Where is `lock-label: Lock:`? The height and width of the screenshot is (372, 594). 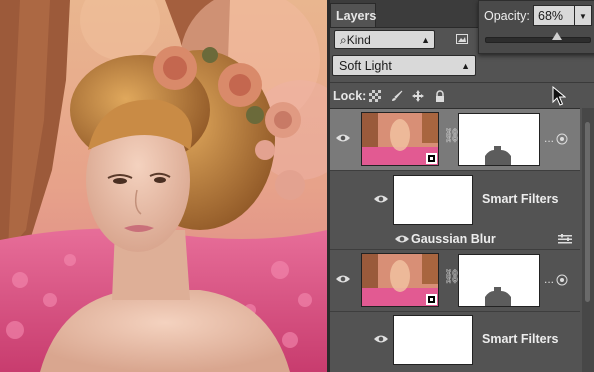 lock-label: Lock: is located at coordinates (350, 96).